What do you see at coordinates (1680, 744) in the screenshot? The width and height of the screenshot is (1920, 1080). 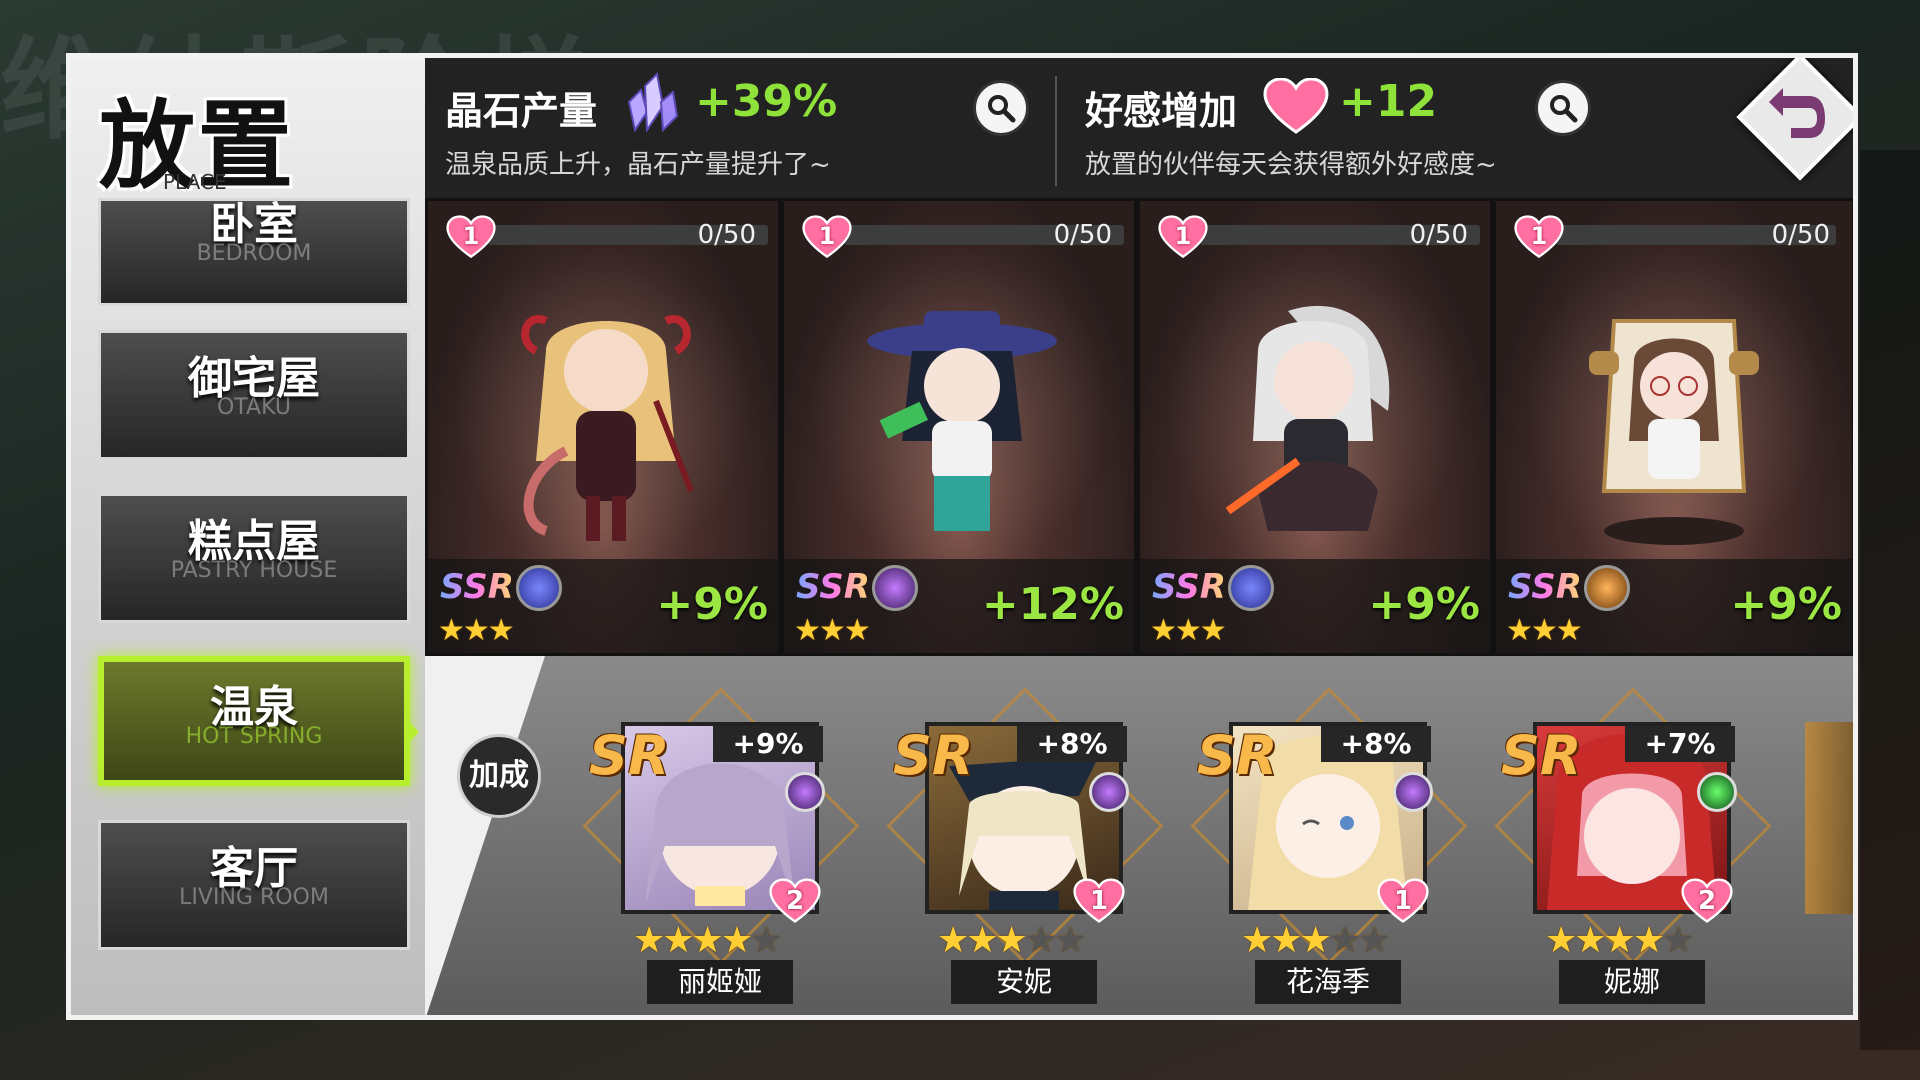 I see `bonus-percent: +7%` at bounding box center [1680, 744].